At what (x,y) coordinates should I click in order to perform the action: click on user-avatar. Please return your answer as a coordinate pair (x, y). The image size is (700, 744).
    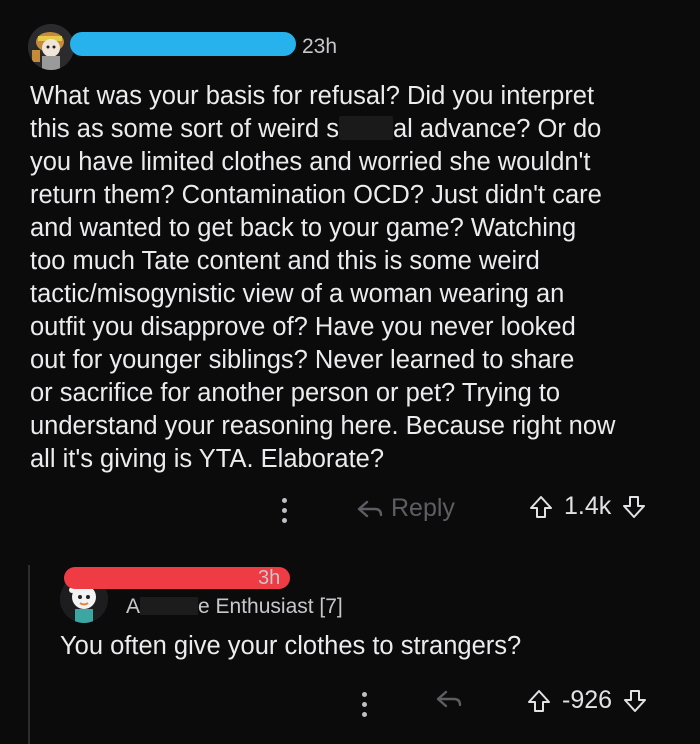
    Looking at the image, I should click on (51, 47).